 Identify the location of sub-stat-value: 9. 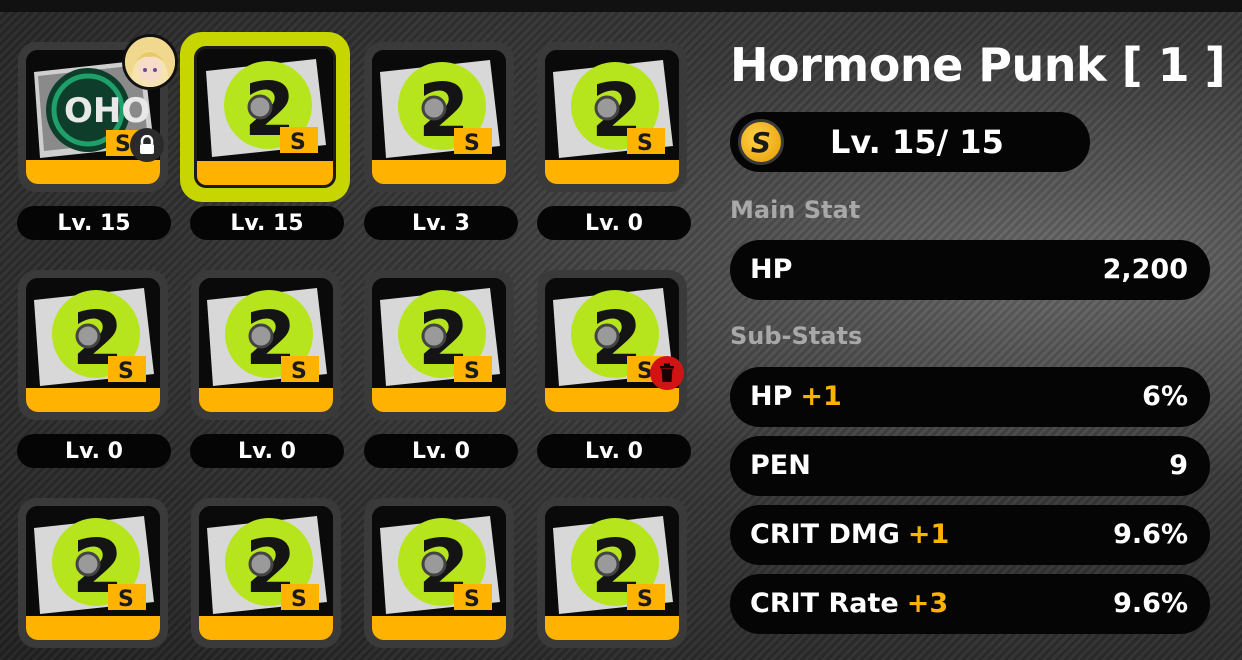
(1178, 465).